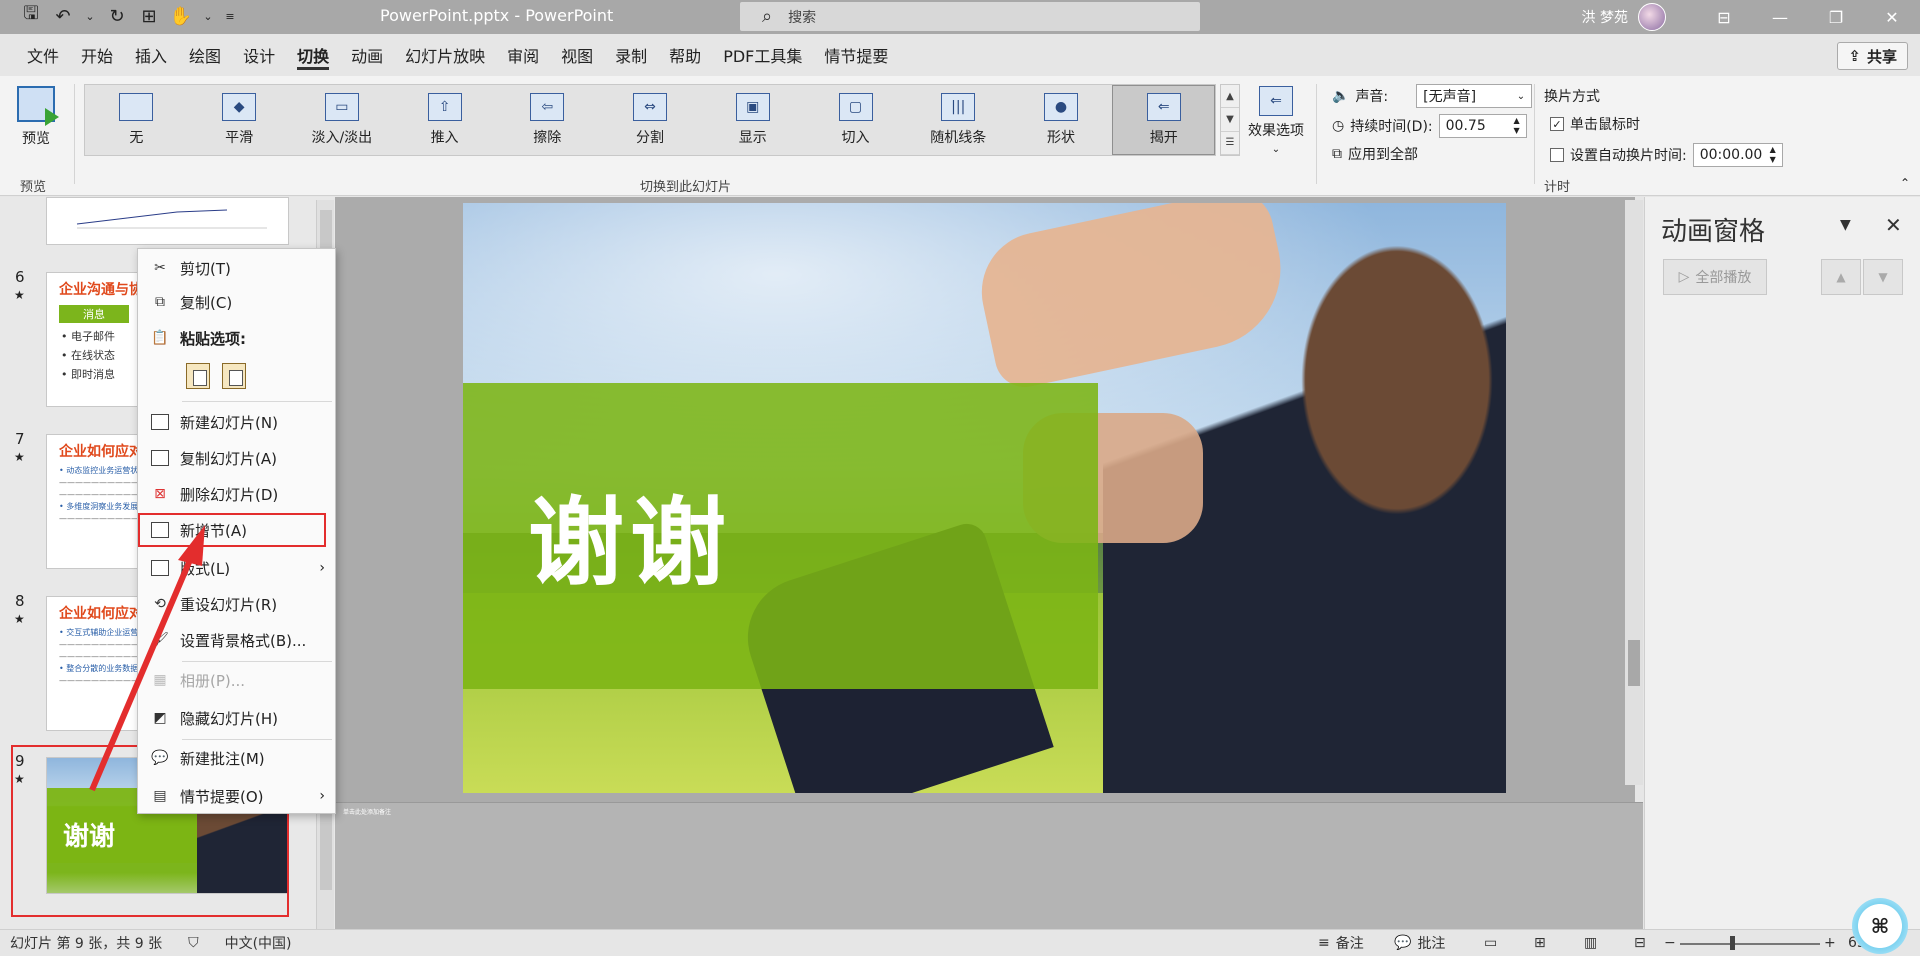  I want to click on storyboard-icon: ▤, so click(160, 796).